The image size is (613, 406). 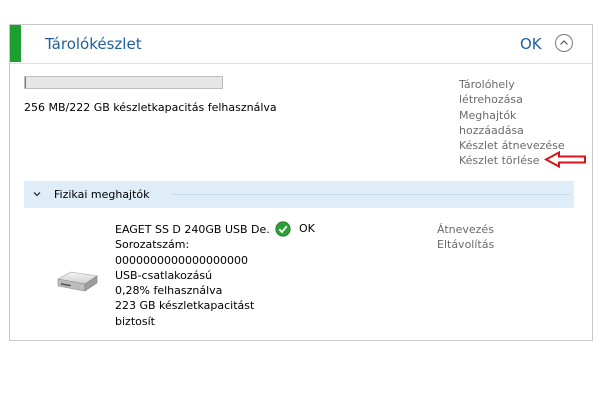 I want to click on ok-check-icon, so click(x=283, y=229).